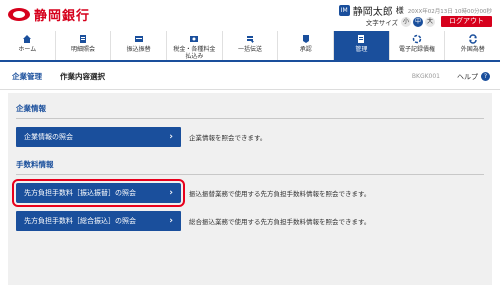 Image resolution: width=500 pixels, height=291 pixels. I want to click on section-title-fee: 手数料情報, so click(250, 167).